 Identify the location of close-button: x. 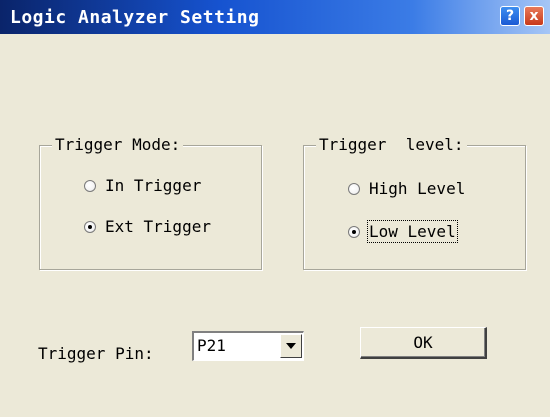
(534, 16).